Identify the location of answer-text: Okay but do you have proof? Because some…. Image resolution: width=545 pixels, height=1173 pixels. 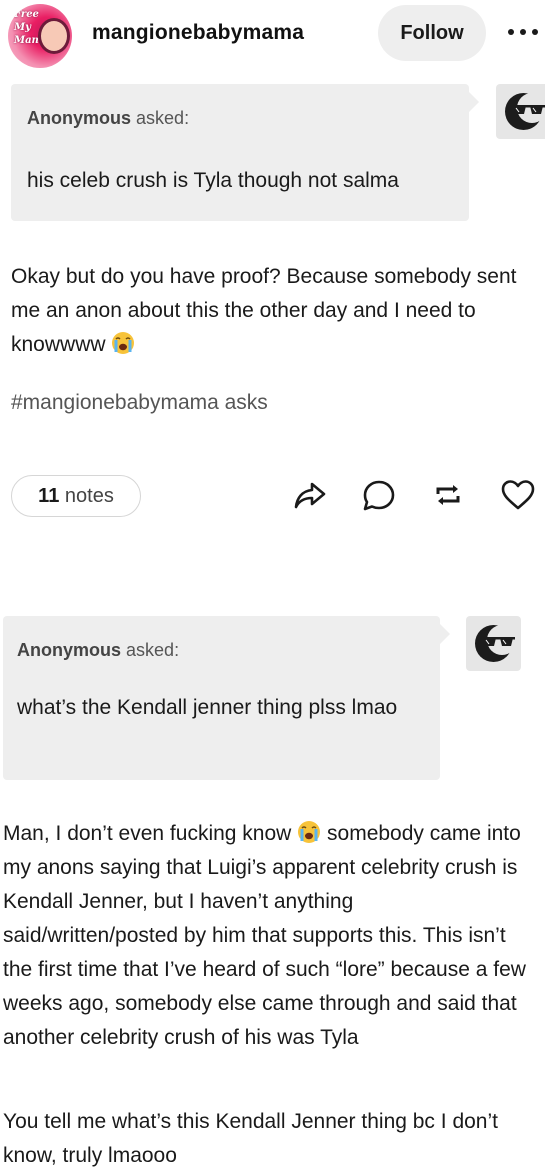
(271, 311).